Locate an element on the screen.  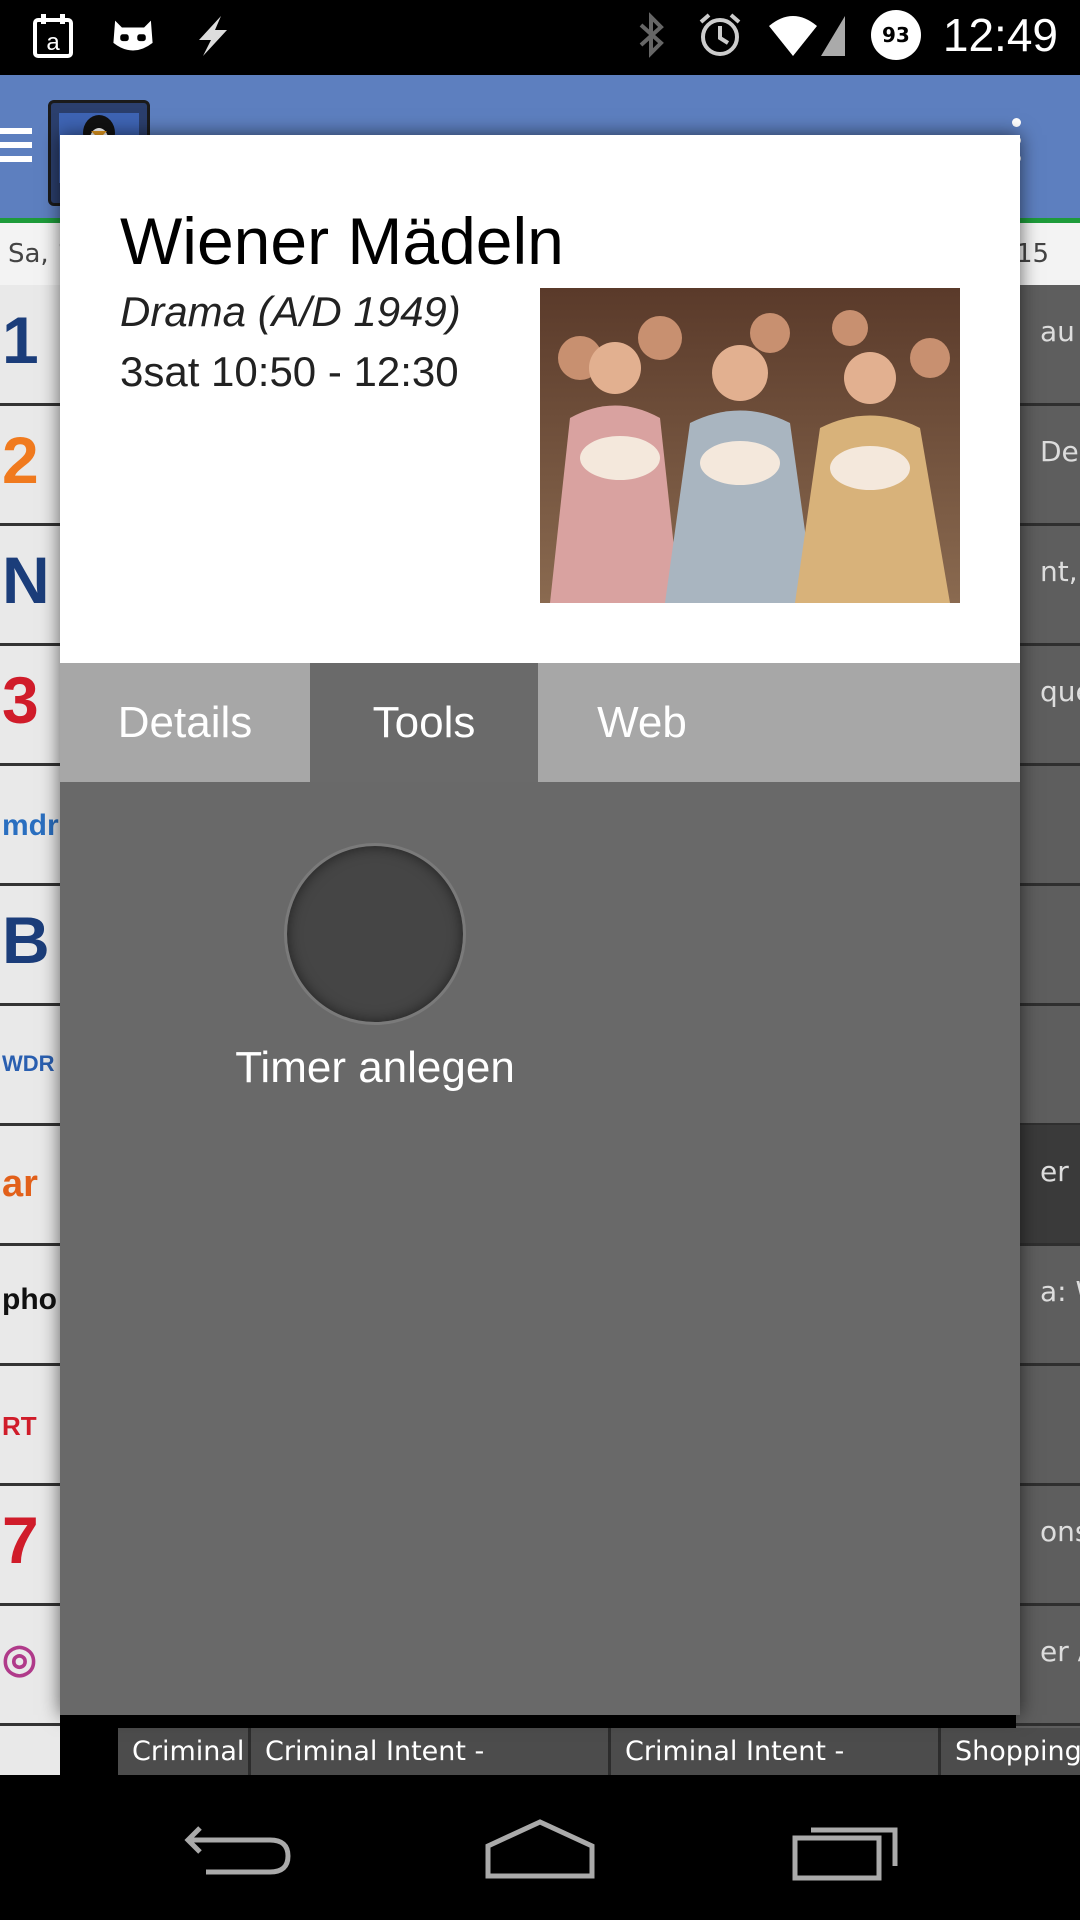
program-cell: er Ale is located at coordinates (1048, 1665).